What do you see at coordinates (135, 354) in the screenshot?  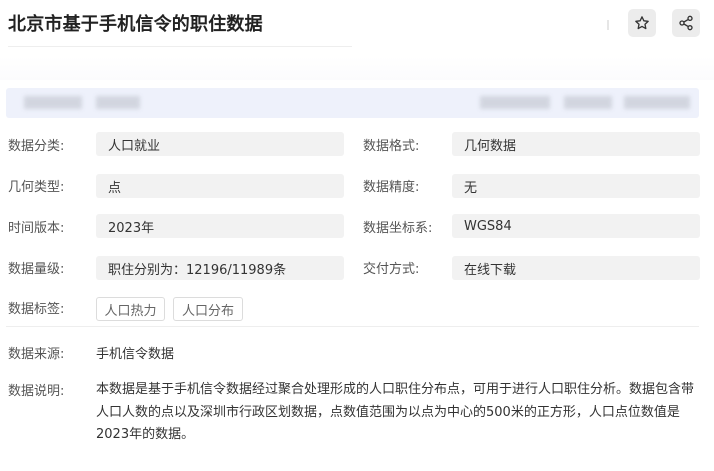 I see `source-value: 手机信令数据` at bounding box center [135, 354].